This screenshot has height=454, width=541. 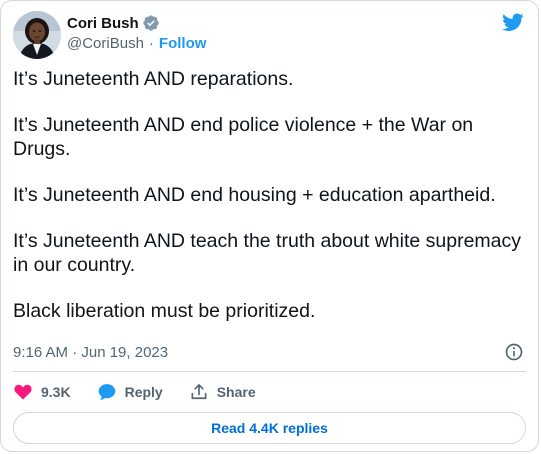 I want to click on handle-row: @CoriBush · Follow, so click(x=136, y=43).